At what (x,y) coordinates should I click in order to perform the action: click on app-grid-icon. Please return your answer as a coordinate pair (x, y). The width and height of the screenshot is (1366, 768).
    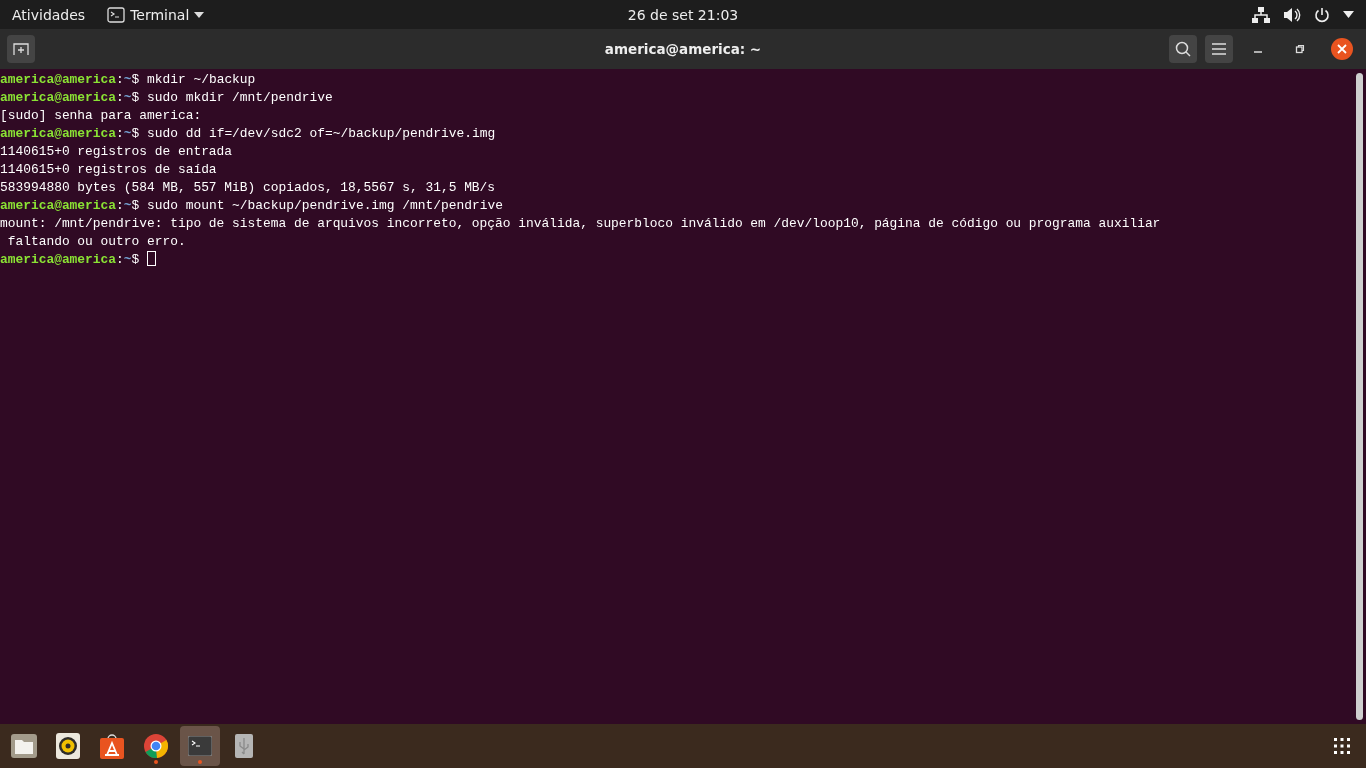
    Looking at the image, I should click on (1342, 746).